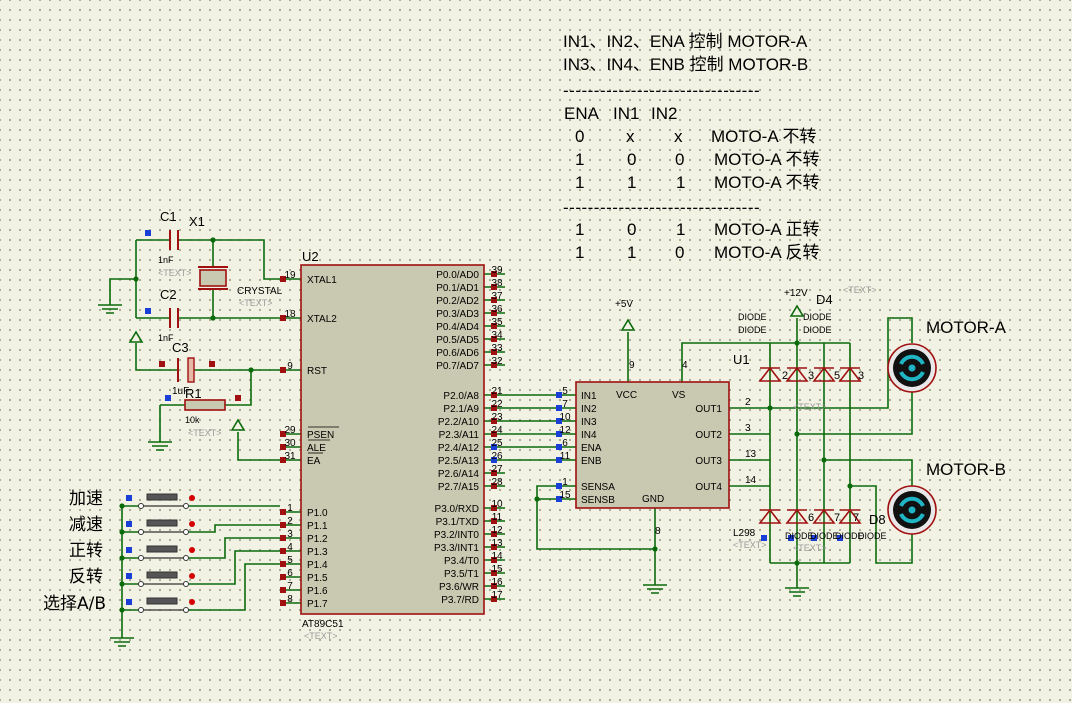 This screenshot has height=703, width=1072. What do you see at coordinates (457, 353) in the screenshot?
I see `mcu-pin-name: P0.6/AD6` at bounding box center [457, 353].